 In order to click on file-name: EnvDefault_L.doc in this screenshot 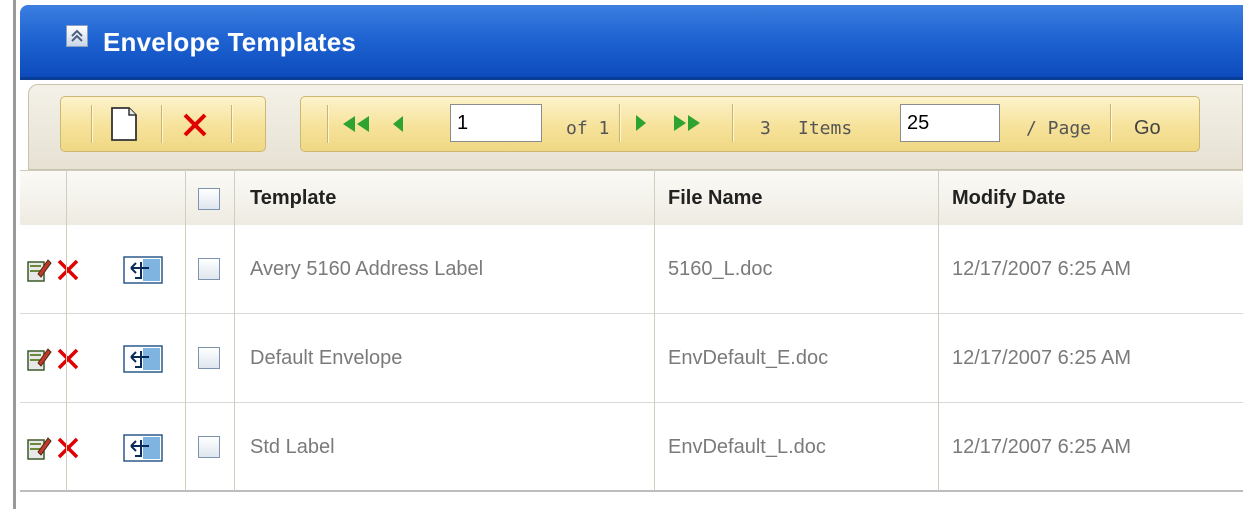, I will do `click(747, 447)`.